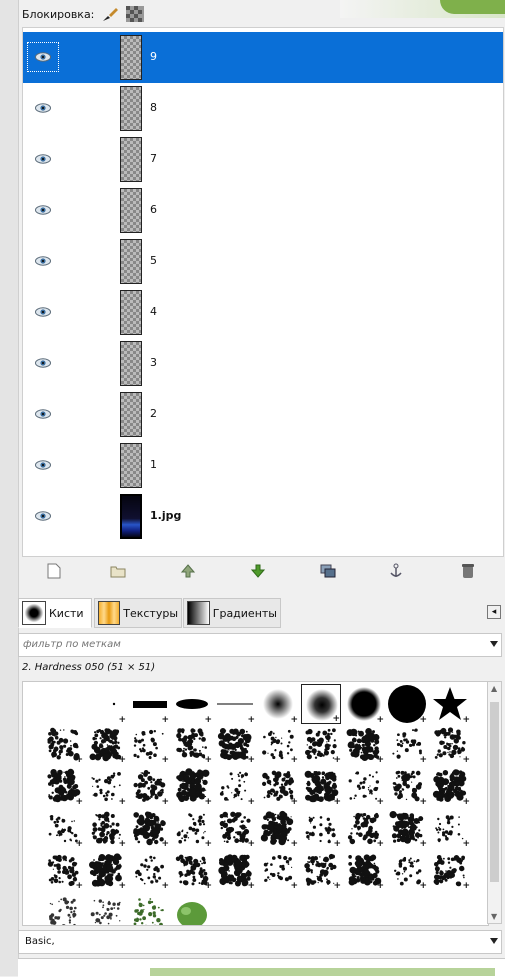  What do you see at coordinates (118, 571) in the screenshot?
I see `new-group-icon` at bounding box center [118, 571].